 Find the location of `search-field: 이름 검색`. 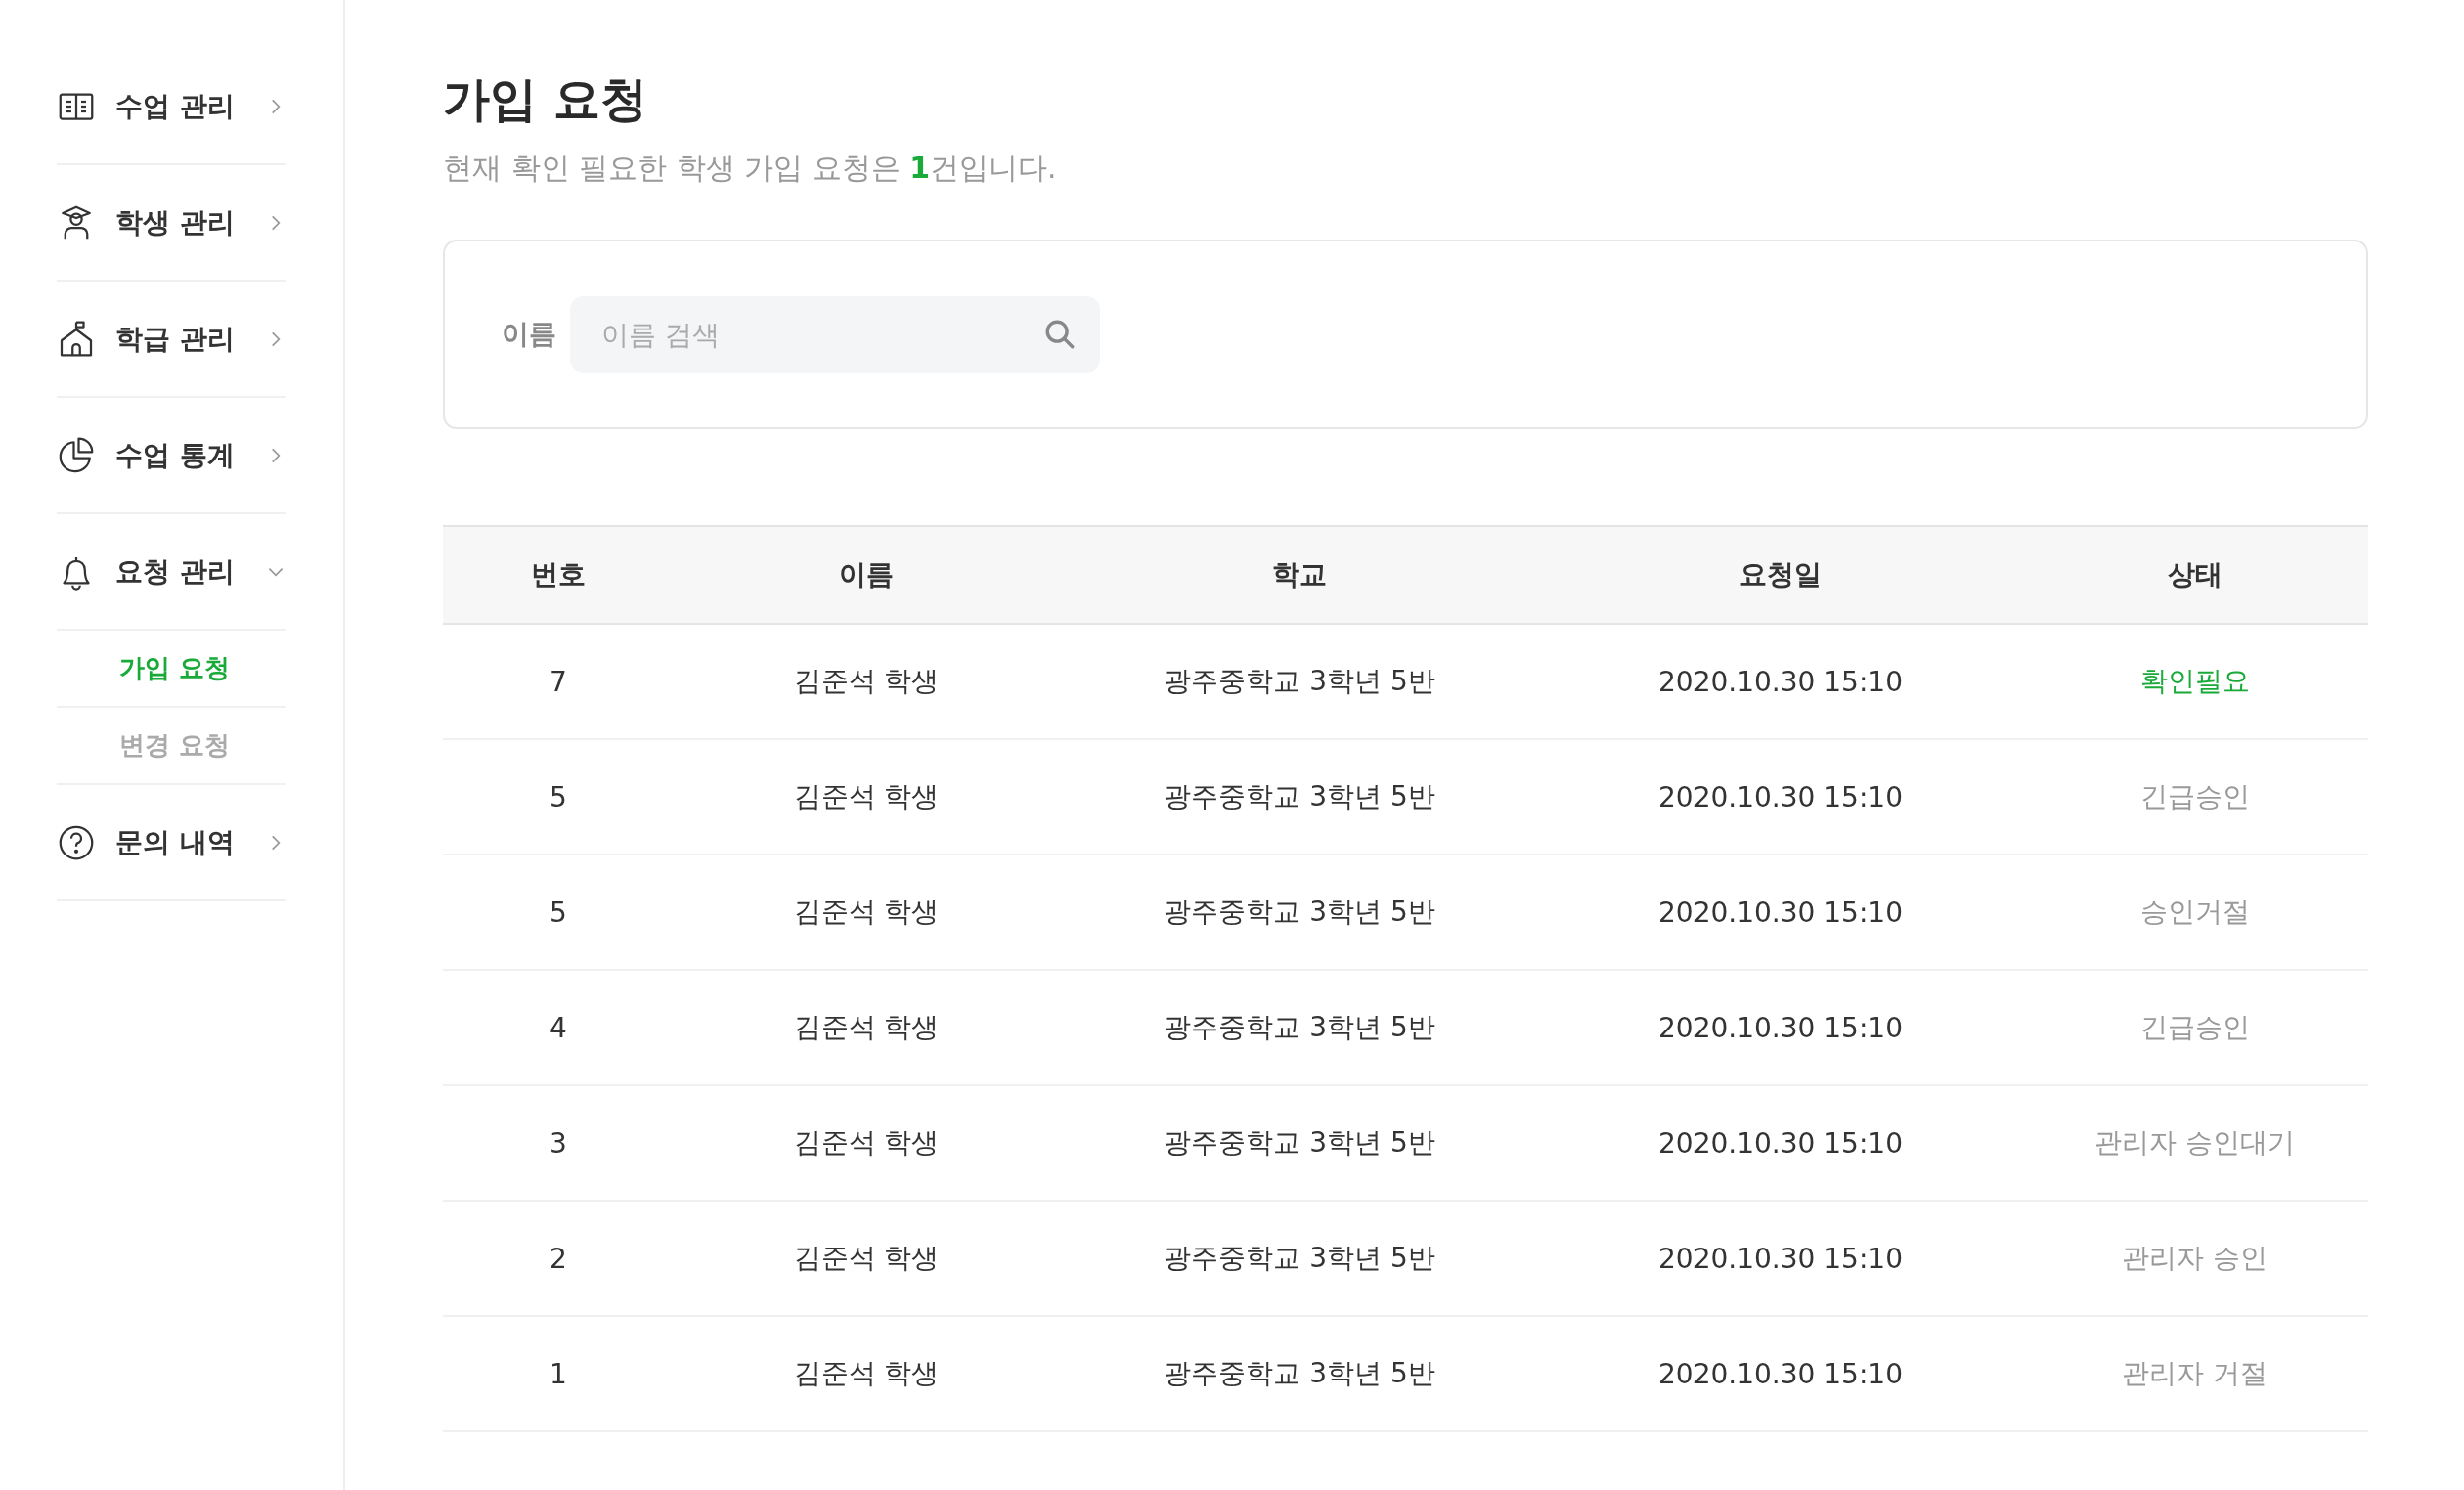

search-field: 이름 검색 is located at coordinates (835, 334).